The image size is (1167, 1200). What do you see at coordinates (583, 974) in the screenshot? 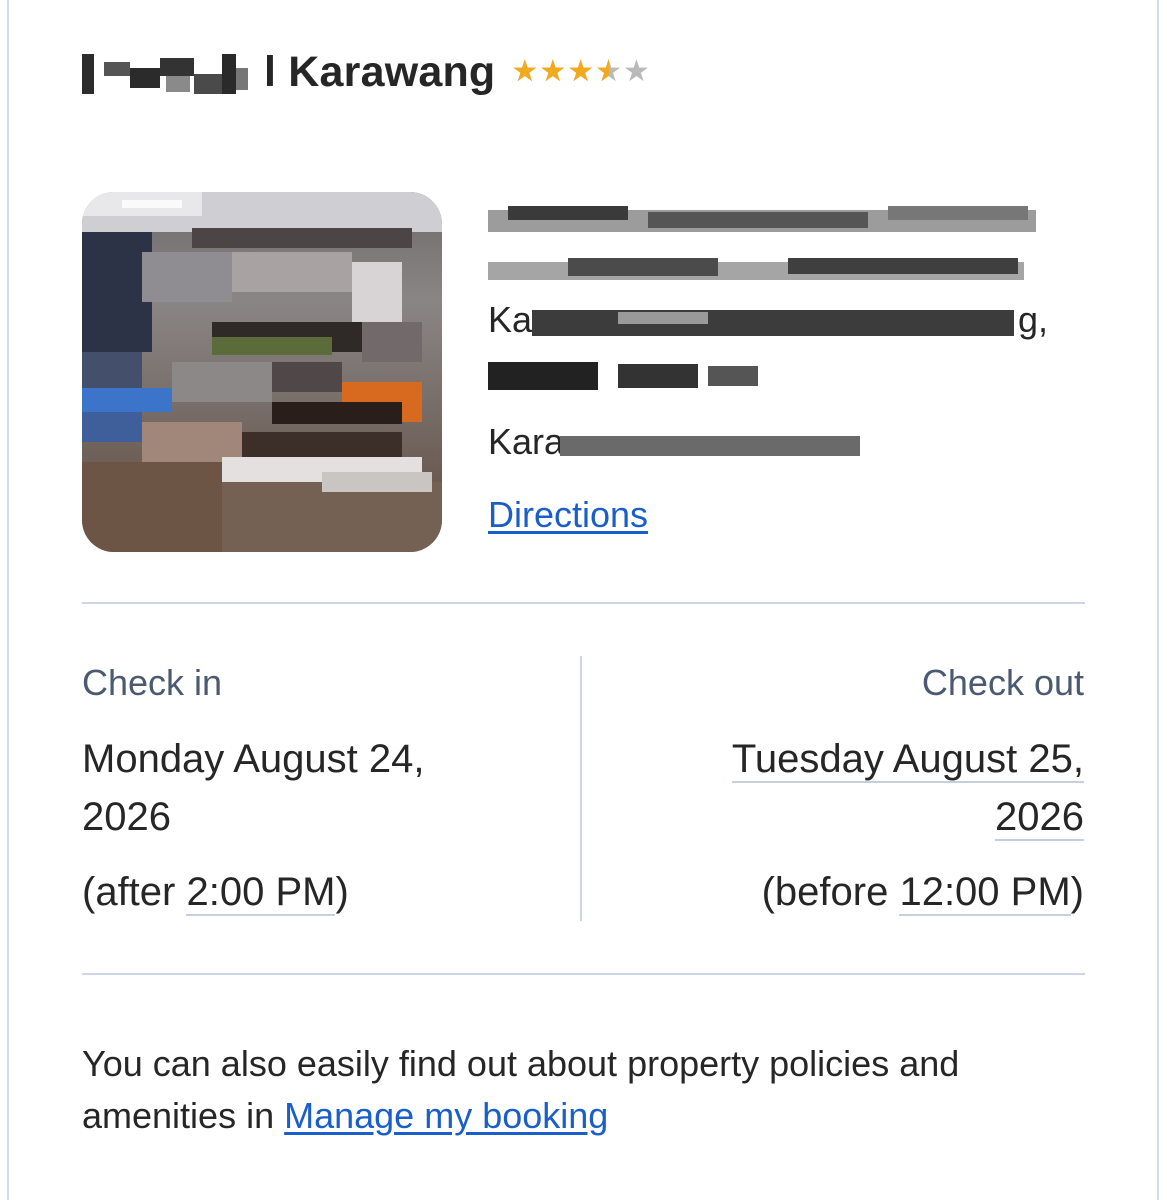
I see `divider-bottom` at bounding box center [583, 974].